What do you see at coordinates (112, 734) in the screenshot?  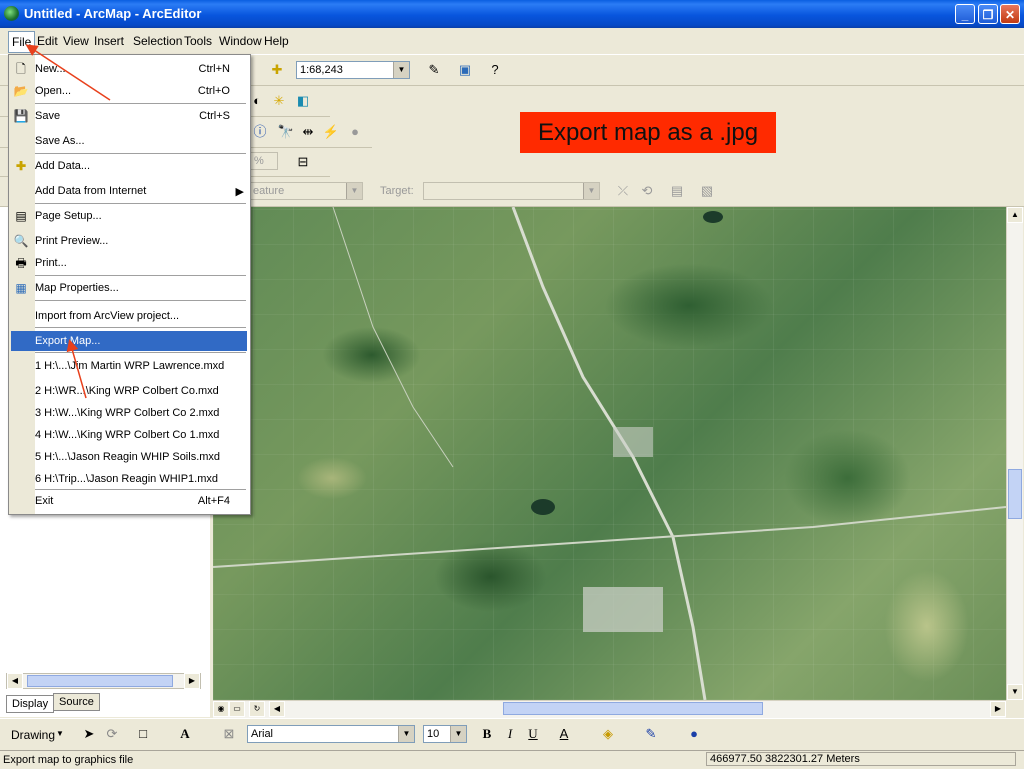 I see `rotate-icon: ⟳` at bounding box center [112, 734].